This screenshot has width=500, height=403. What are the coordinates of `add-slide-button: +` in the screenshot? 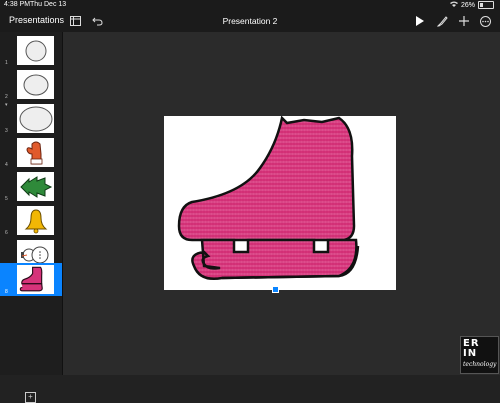 It's located at (30, 397).